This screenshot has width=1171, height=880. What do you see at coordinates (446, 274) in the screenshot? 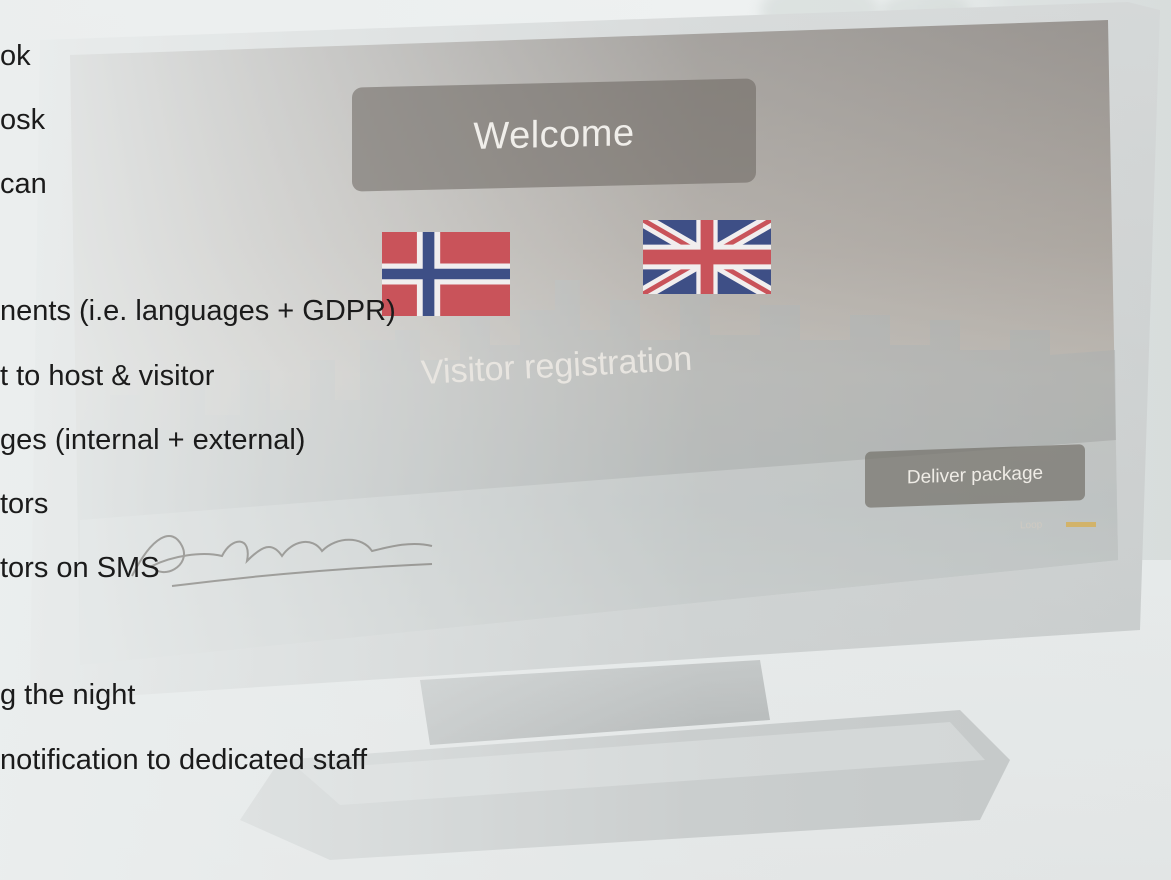
I see `norwegian-flag-icon` at bounding box center [446, 274].